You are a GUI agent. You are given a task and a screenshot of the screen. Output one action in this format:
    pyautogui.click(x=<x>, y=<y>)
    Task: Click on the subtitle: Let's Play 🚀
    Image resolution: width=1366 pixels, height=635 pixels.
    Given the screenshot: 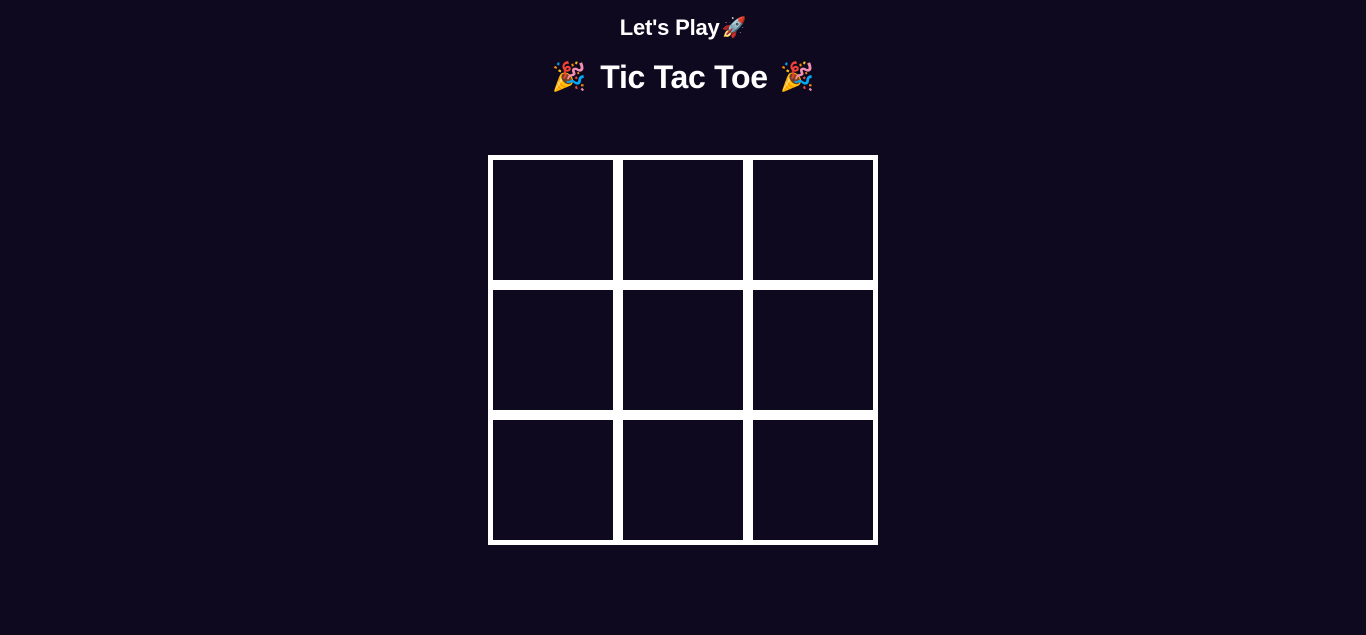 What is the action you would take?
    pyautogui.click(x=683, y=28)
    